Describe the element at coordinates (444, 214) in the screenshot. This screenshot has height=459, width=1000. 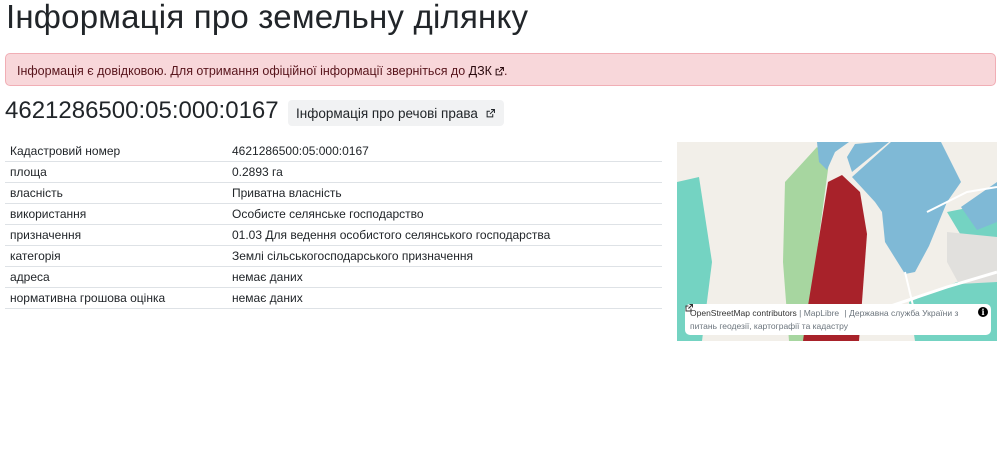
I see `row-value: Особисте селянське господарство` at that location.